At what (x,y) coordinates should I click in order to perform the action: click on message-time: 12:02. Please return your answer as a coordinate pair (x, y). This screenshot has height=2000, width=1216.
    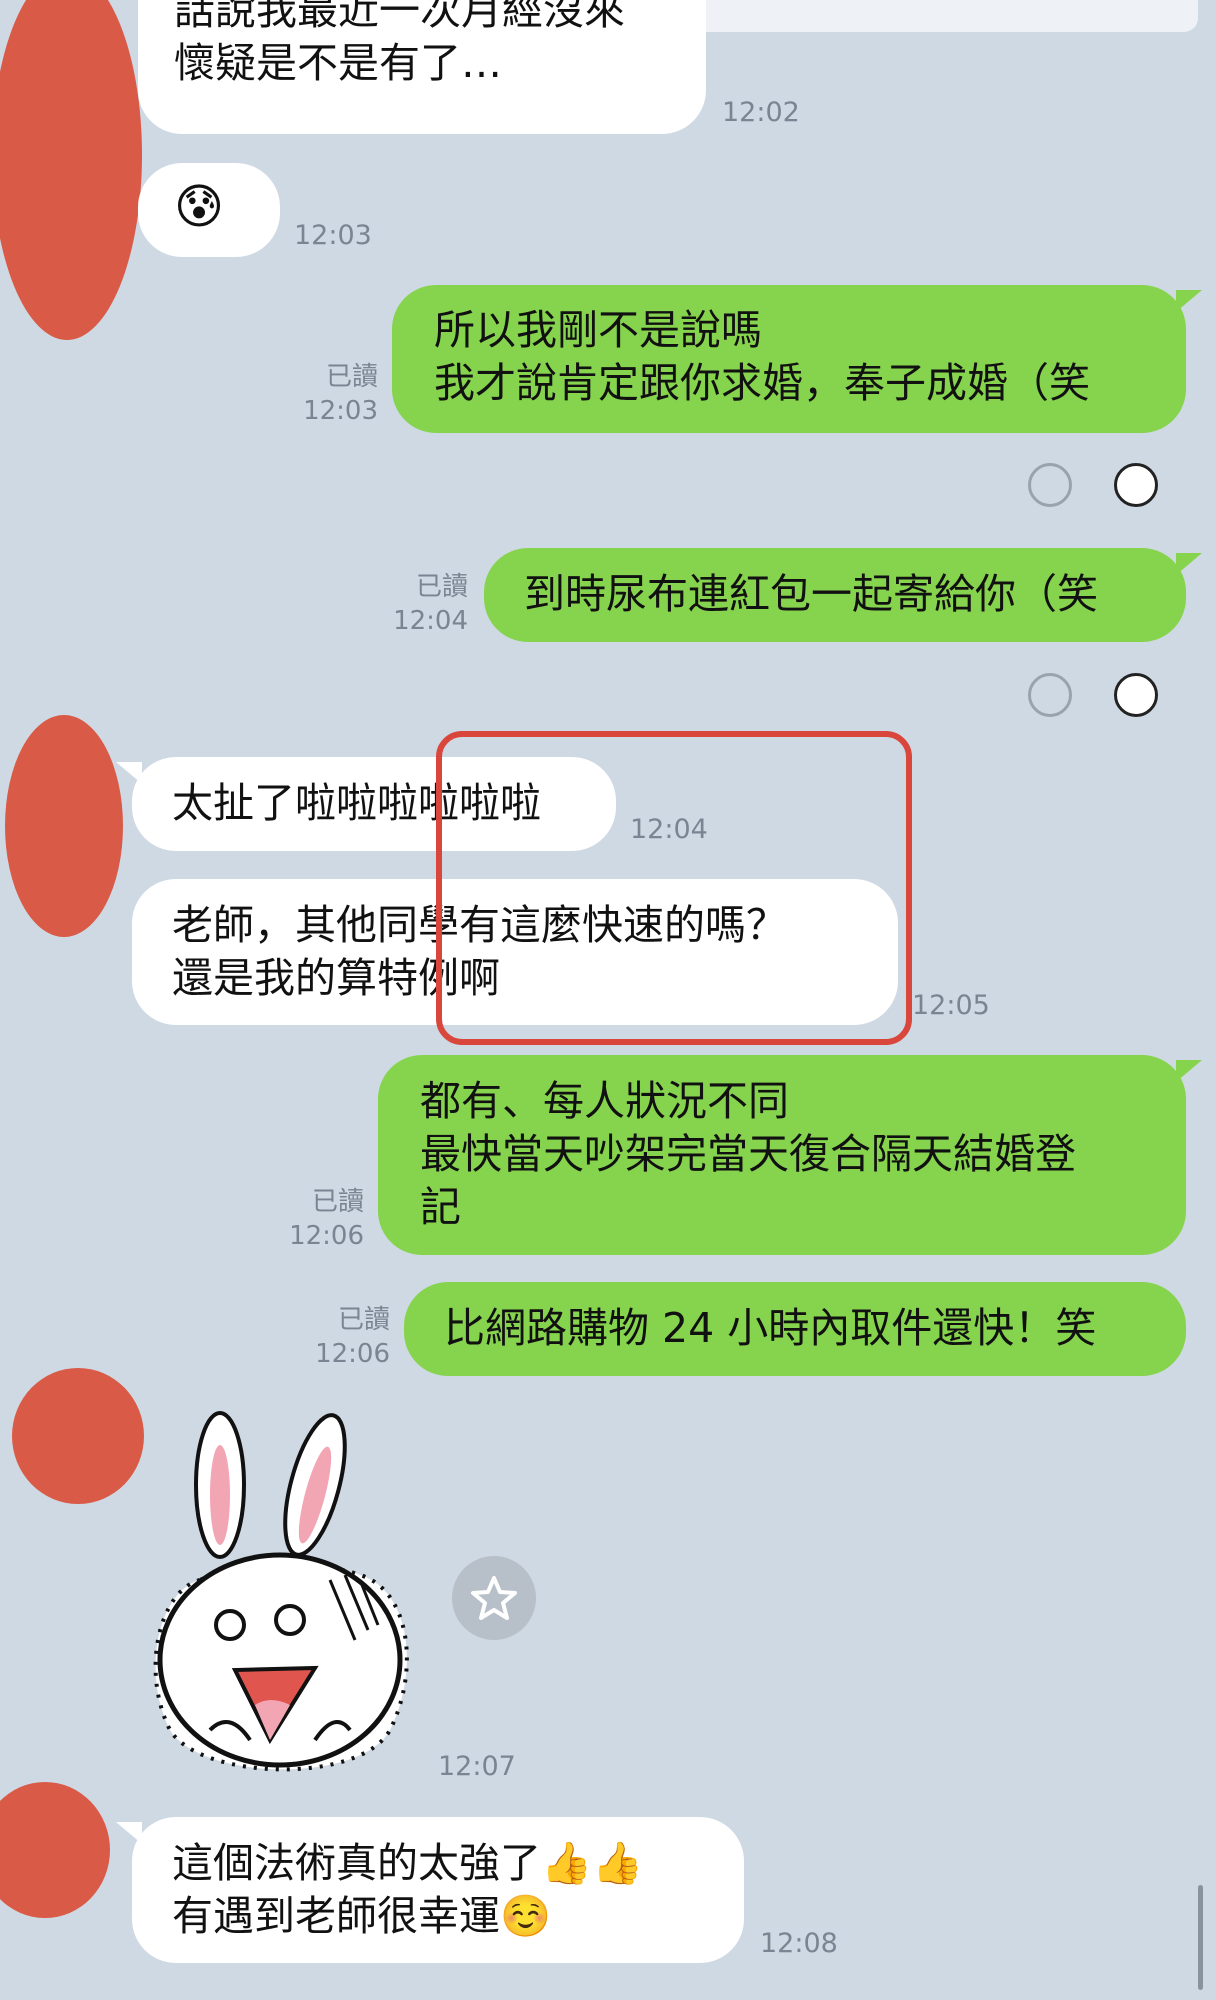
    Looking at the image, I should click on (761, 112).